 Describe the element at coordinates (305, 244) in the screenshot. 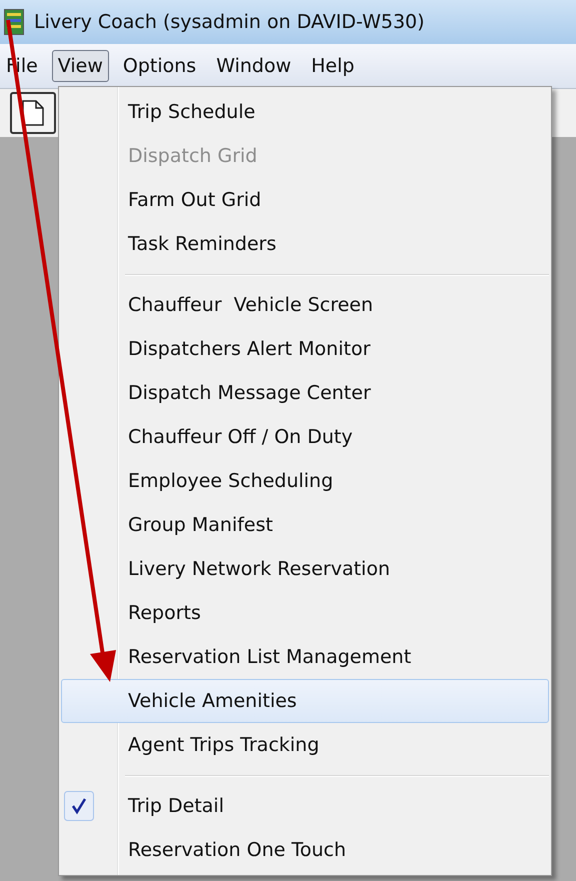

I see `menu-option: Task Reminders` at that location.